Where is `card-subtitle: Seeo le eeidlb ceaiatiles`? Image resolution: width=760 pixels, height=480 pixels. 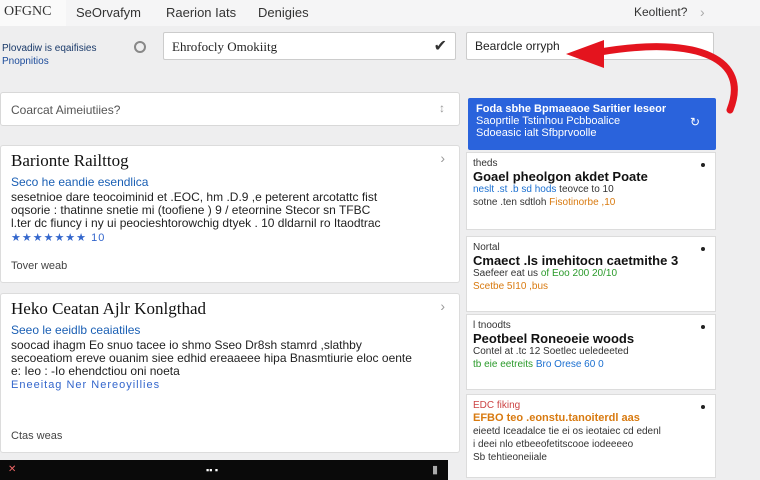 card-subtitle: Seeo le eeidlb ceaiatiles is located at coordinates (76, 330).